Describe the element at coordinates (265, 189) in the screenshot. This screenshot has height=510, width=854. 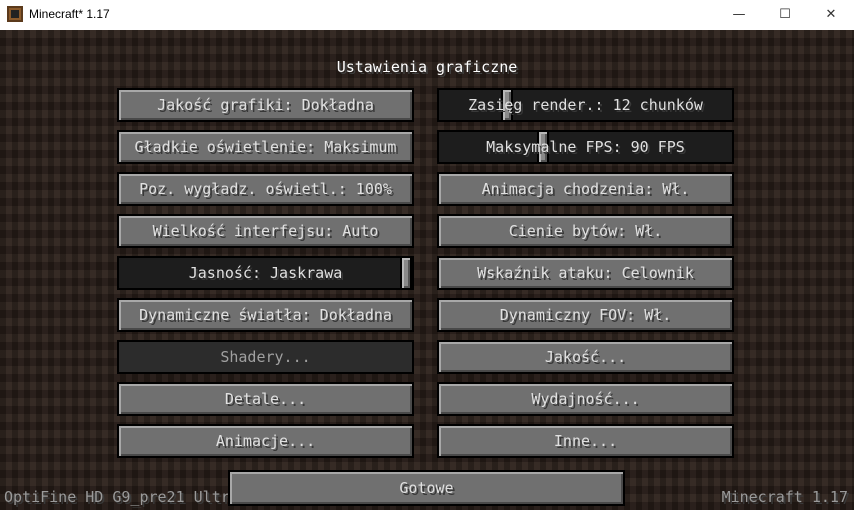
I see `smooth-lighting-level-button: Poz. wygładz. oświetl.: 100%` at that location.